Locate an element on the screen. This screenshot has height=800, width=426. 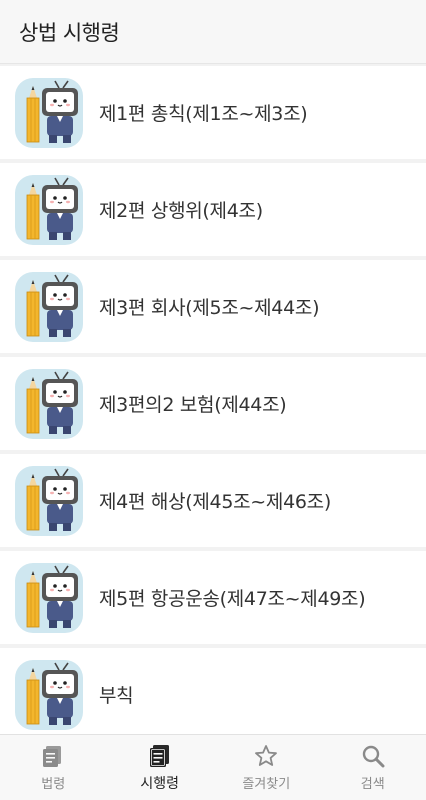
nav-label: 검색 is located at coordinates (372, 784).